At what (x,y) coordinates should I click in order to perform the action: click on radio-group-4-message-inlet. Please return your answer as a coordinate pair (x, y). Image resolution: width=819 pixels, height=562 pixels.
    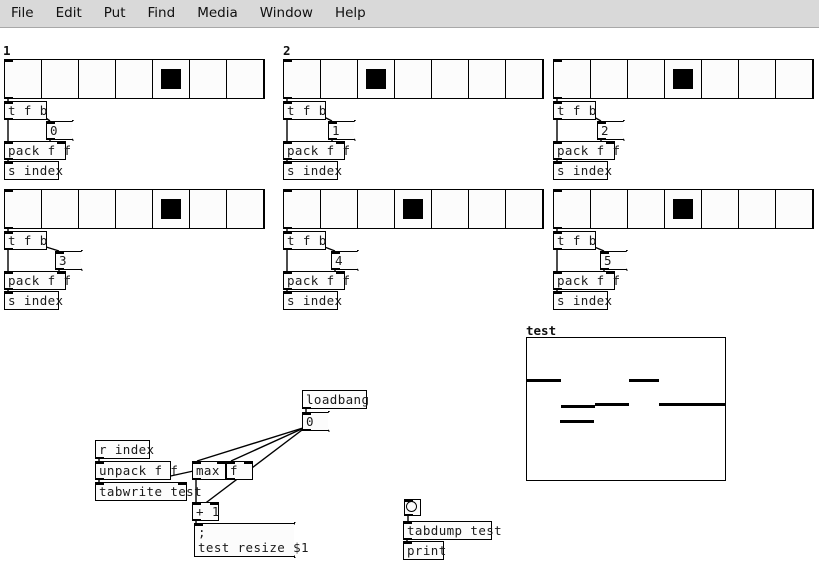
    Looking at the image, I should click on (60, 252).